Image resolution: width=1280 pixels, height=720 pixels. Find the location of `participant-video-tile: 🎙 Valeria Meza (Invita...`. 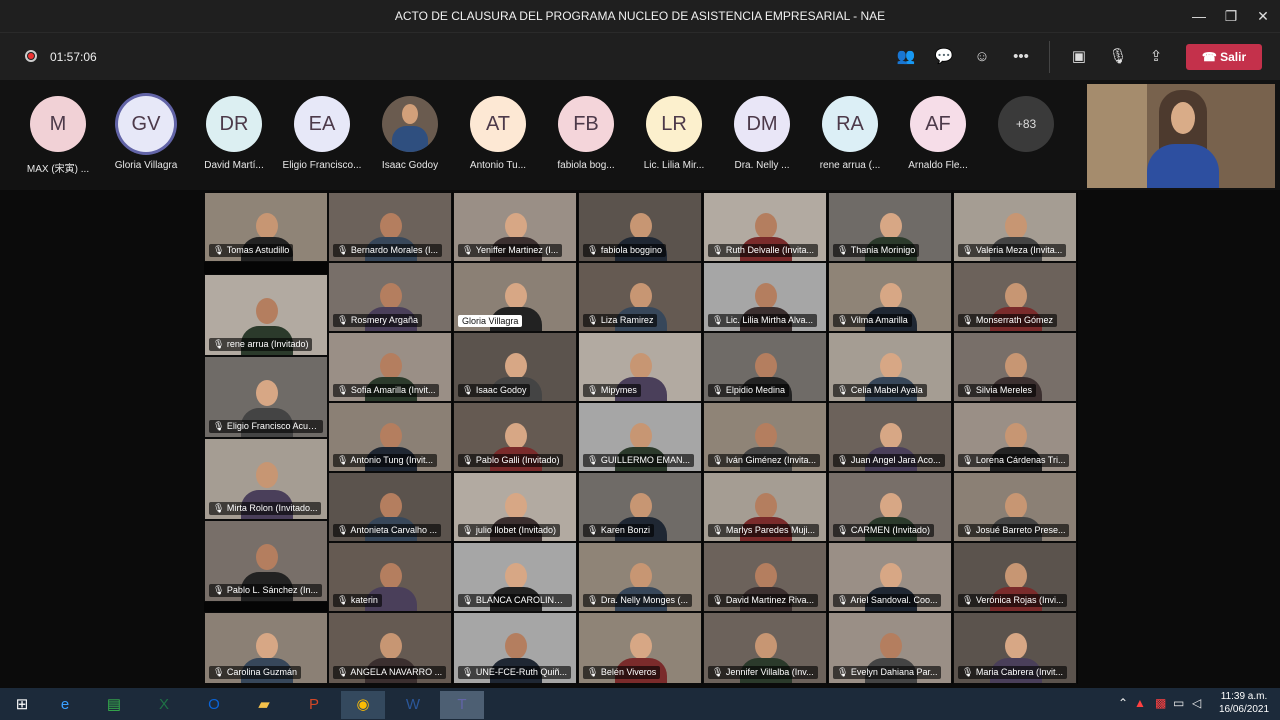

participant-video-tile: 🎙 Valeria Meza (Invita... is located at coordinates (1015, 227).